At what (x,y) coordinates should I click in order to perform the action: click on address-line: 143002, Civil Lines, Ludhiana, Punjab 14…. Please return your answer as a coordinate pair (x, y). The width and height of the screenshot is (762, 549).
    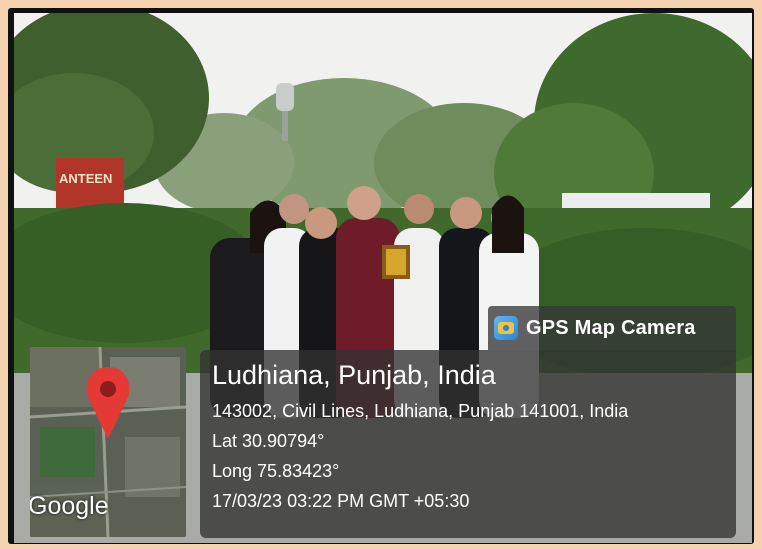
    Looking at the image, I should click on (420, 411).